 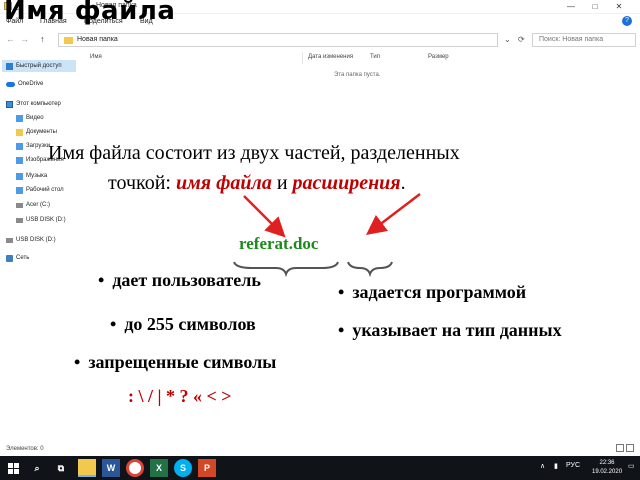 I want to click on start-button, so click(x=13, y=468).